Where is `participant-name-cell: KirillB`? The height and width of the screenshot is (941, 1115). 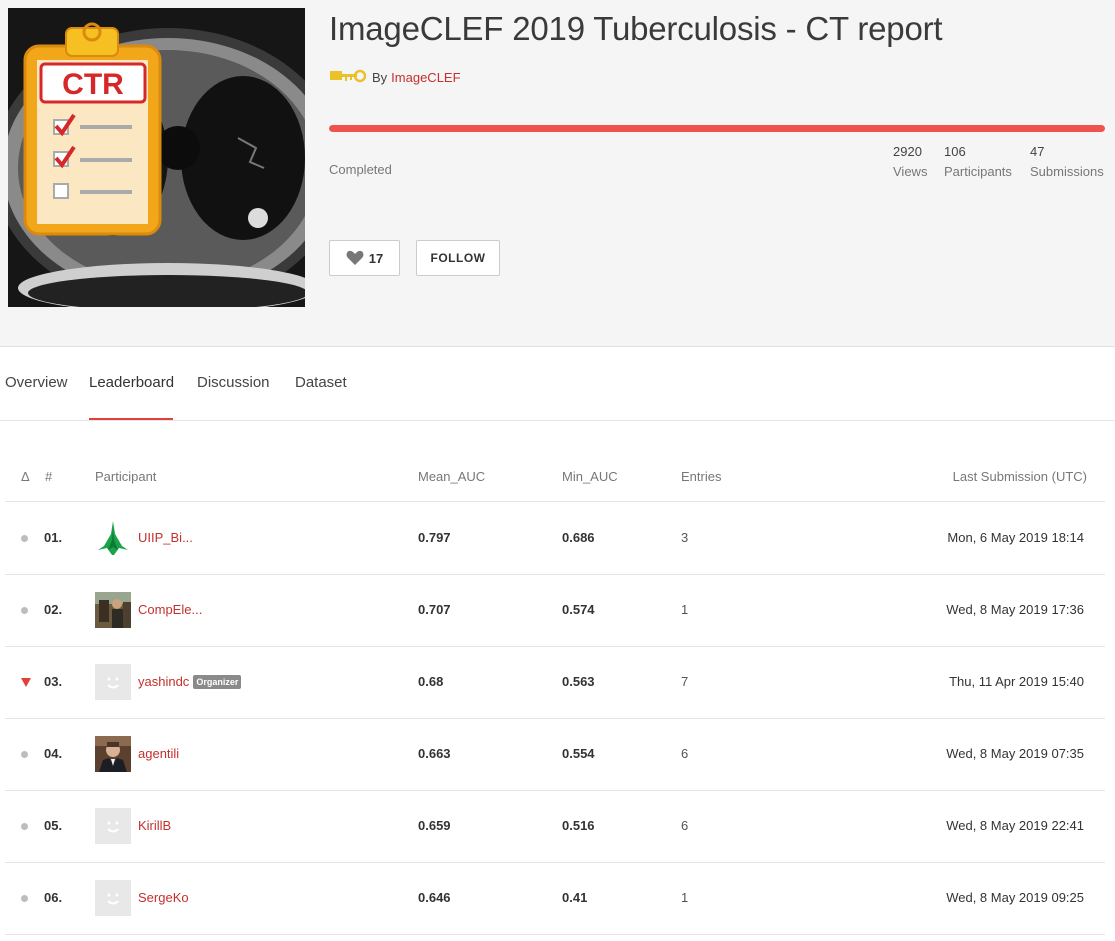 participant-name-cell: KirillB is located at coordinates (154, 825).